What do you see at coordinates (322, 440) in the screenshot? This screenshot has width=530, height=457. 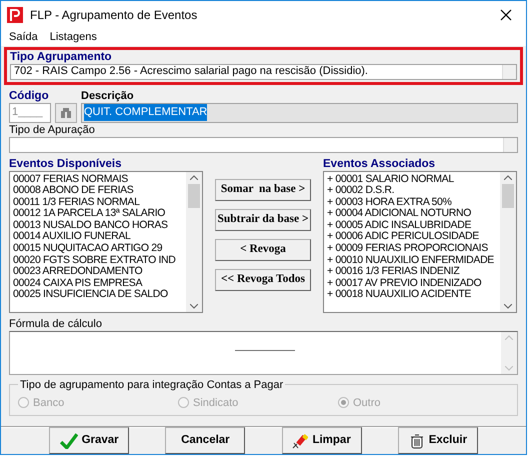 I see `dialog-button: Limpar` at bounding box center [322, 440].